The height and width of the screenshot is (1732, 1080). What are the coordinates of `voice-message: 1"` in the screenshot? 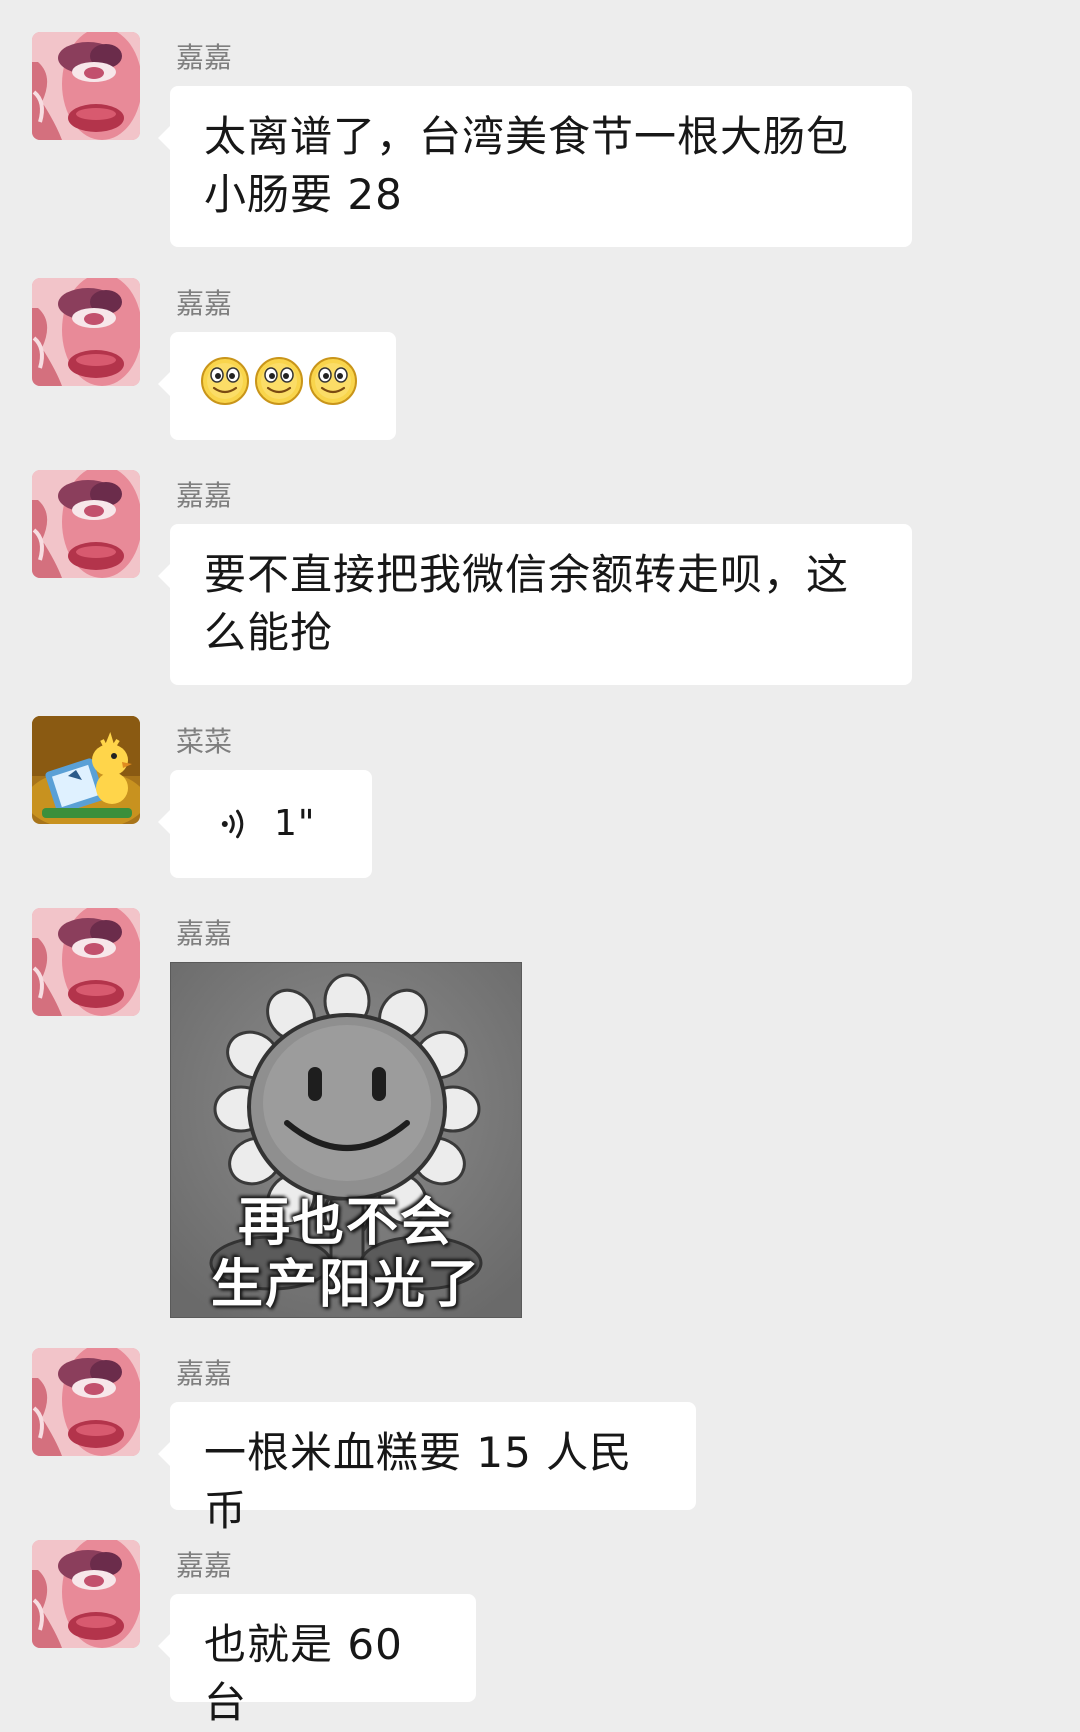 It's located at (271, 824).